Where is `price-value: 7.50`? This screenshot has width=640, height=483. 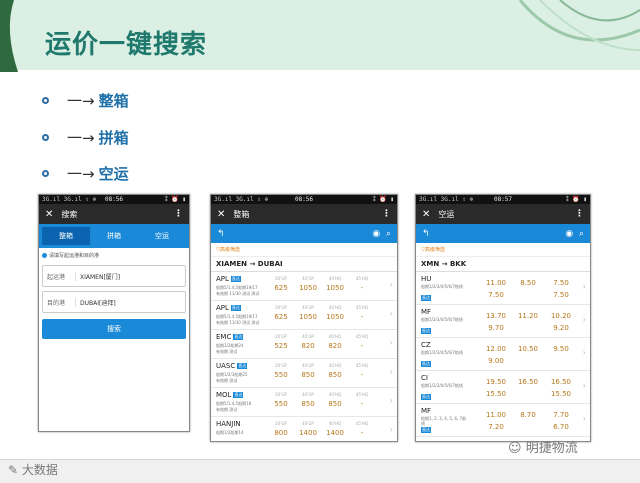
price-value: 7.50 is located at coordinates (496, 295).